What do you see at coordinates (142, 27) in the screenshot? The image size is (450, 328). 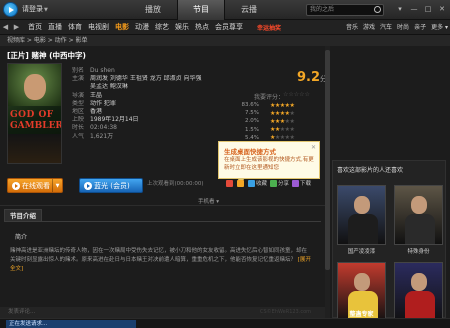 I see `nav-anime: 动漫` at bounding box center [142, 27].